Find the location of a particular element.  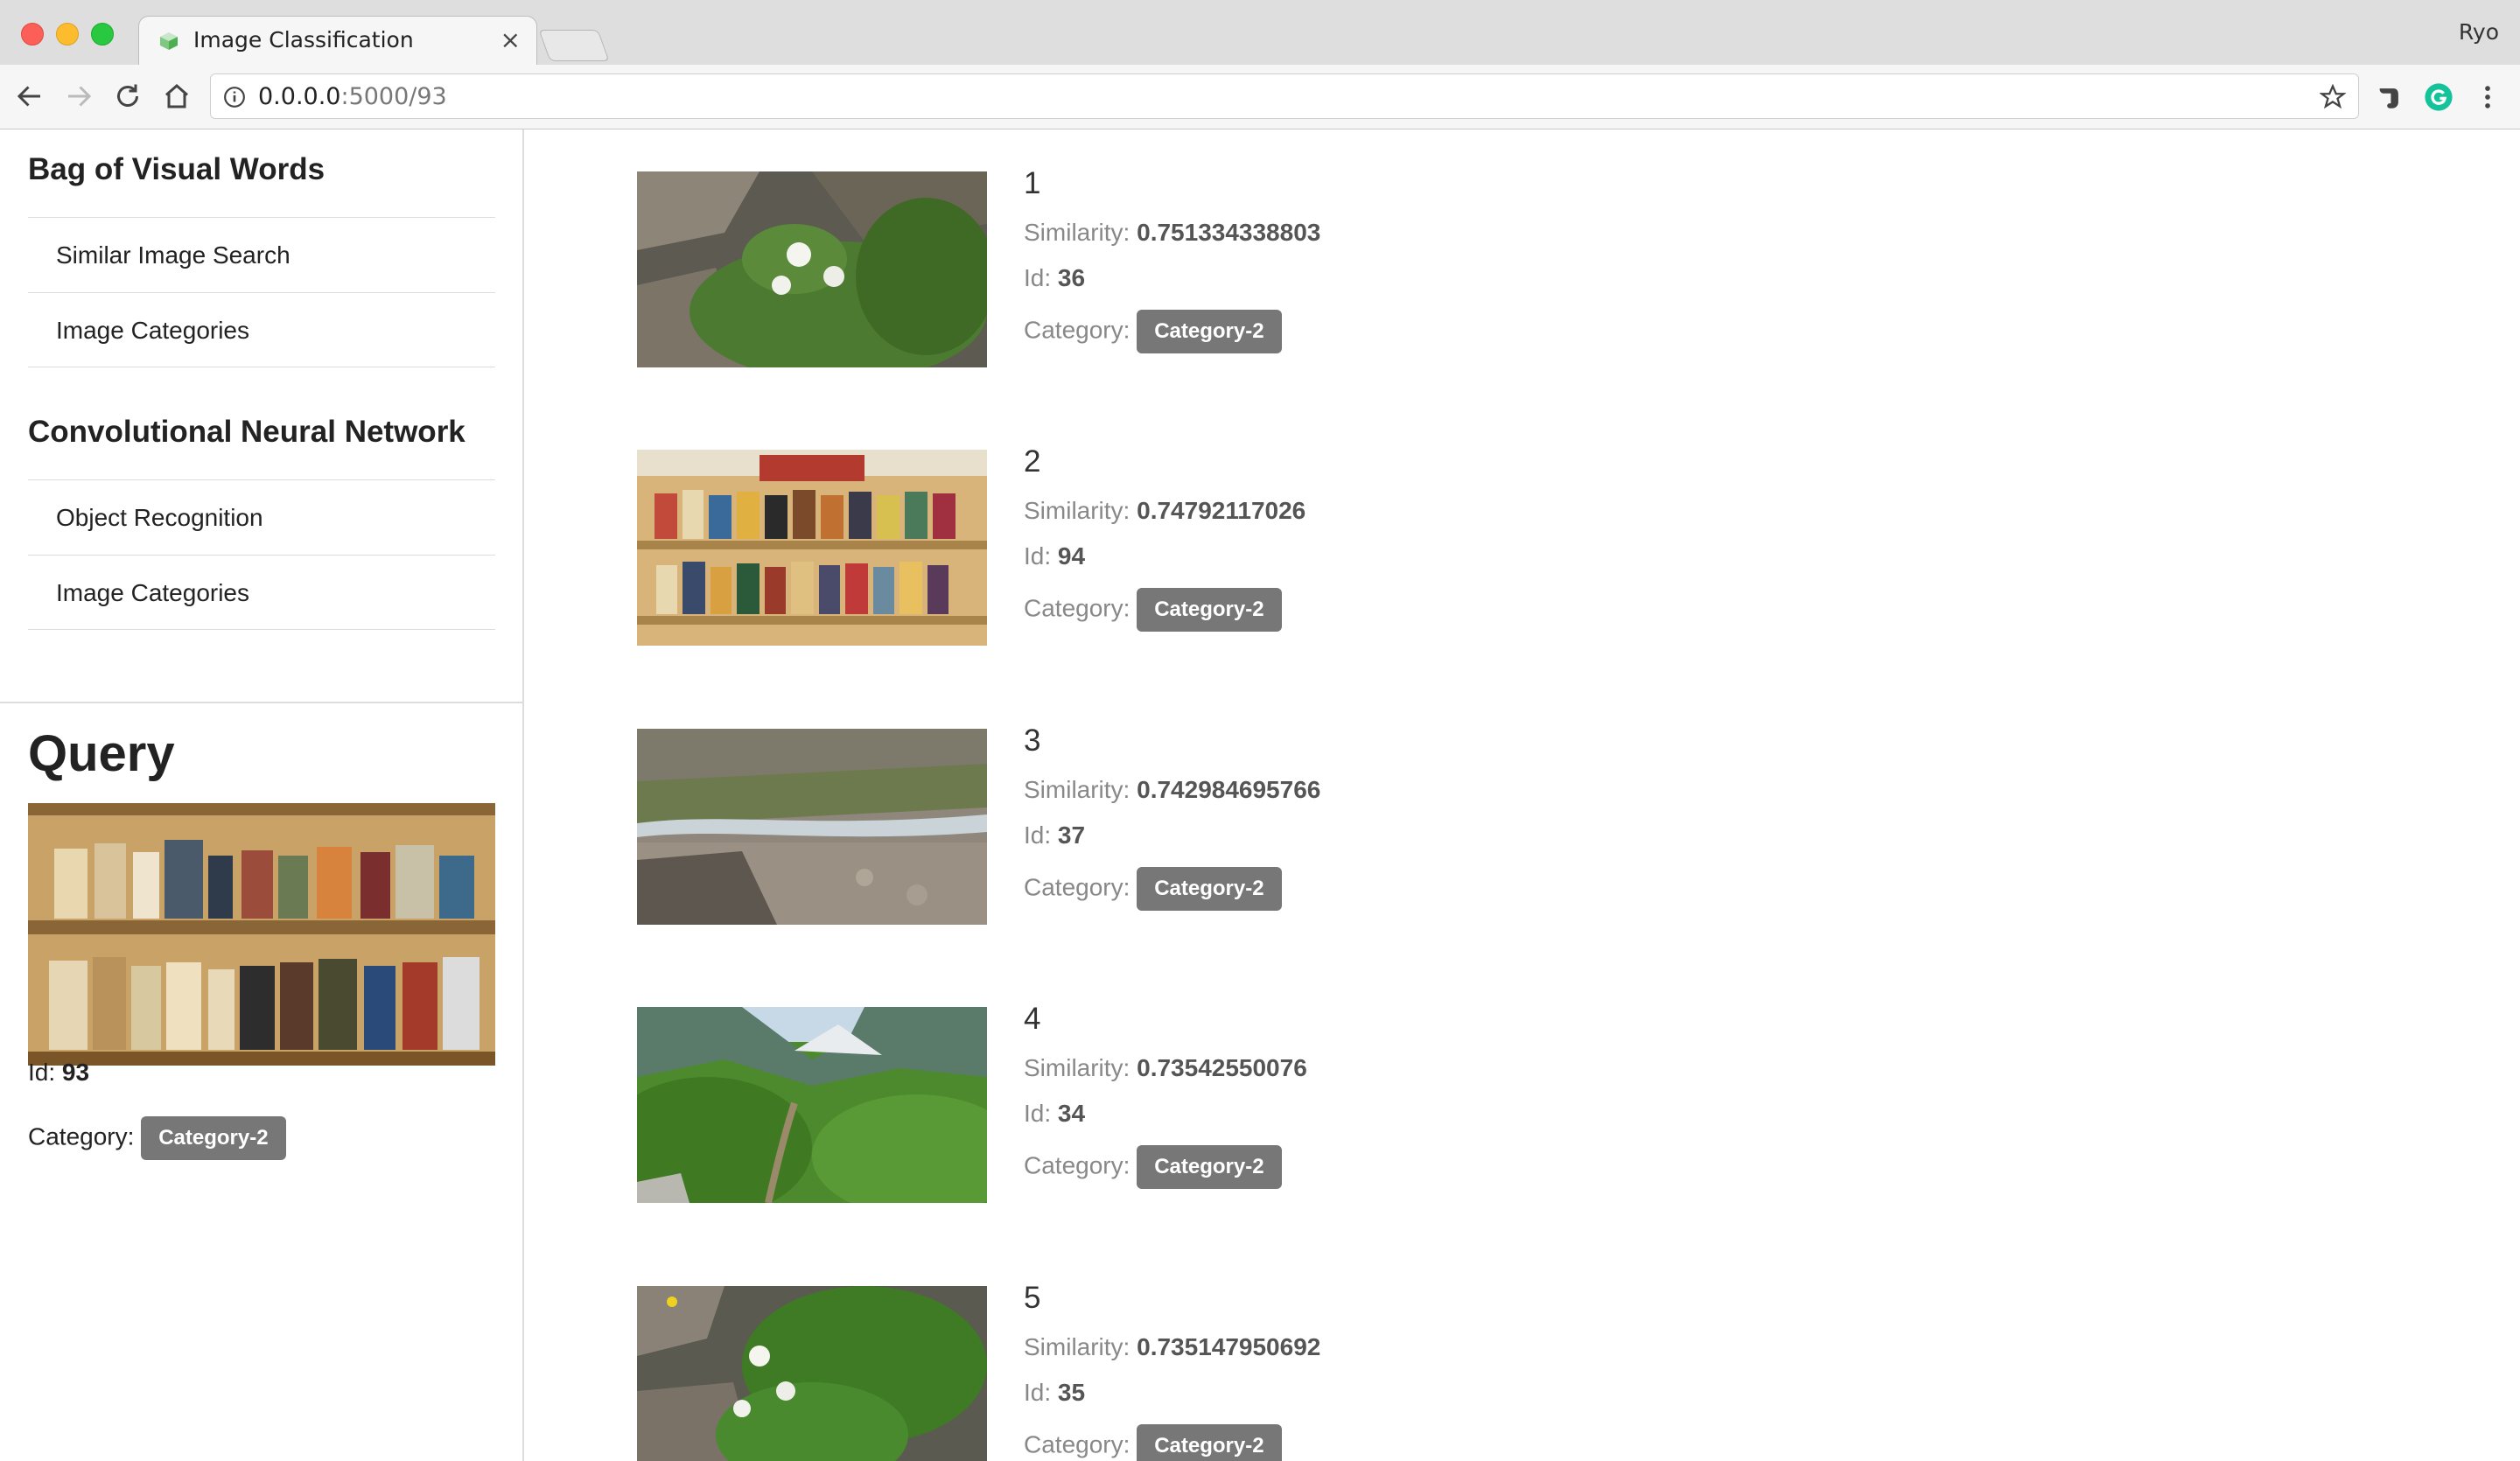

result-rank: 4 is located at coordinates (1032, 1019).